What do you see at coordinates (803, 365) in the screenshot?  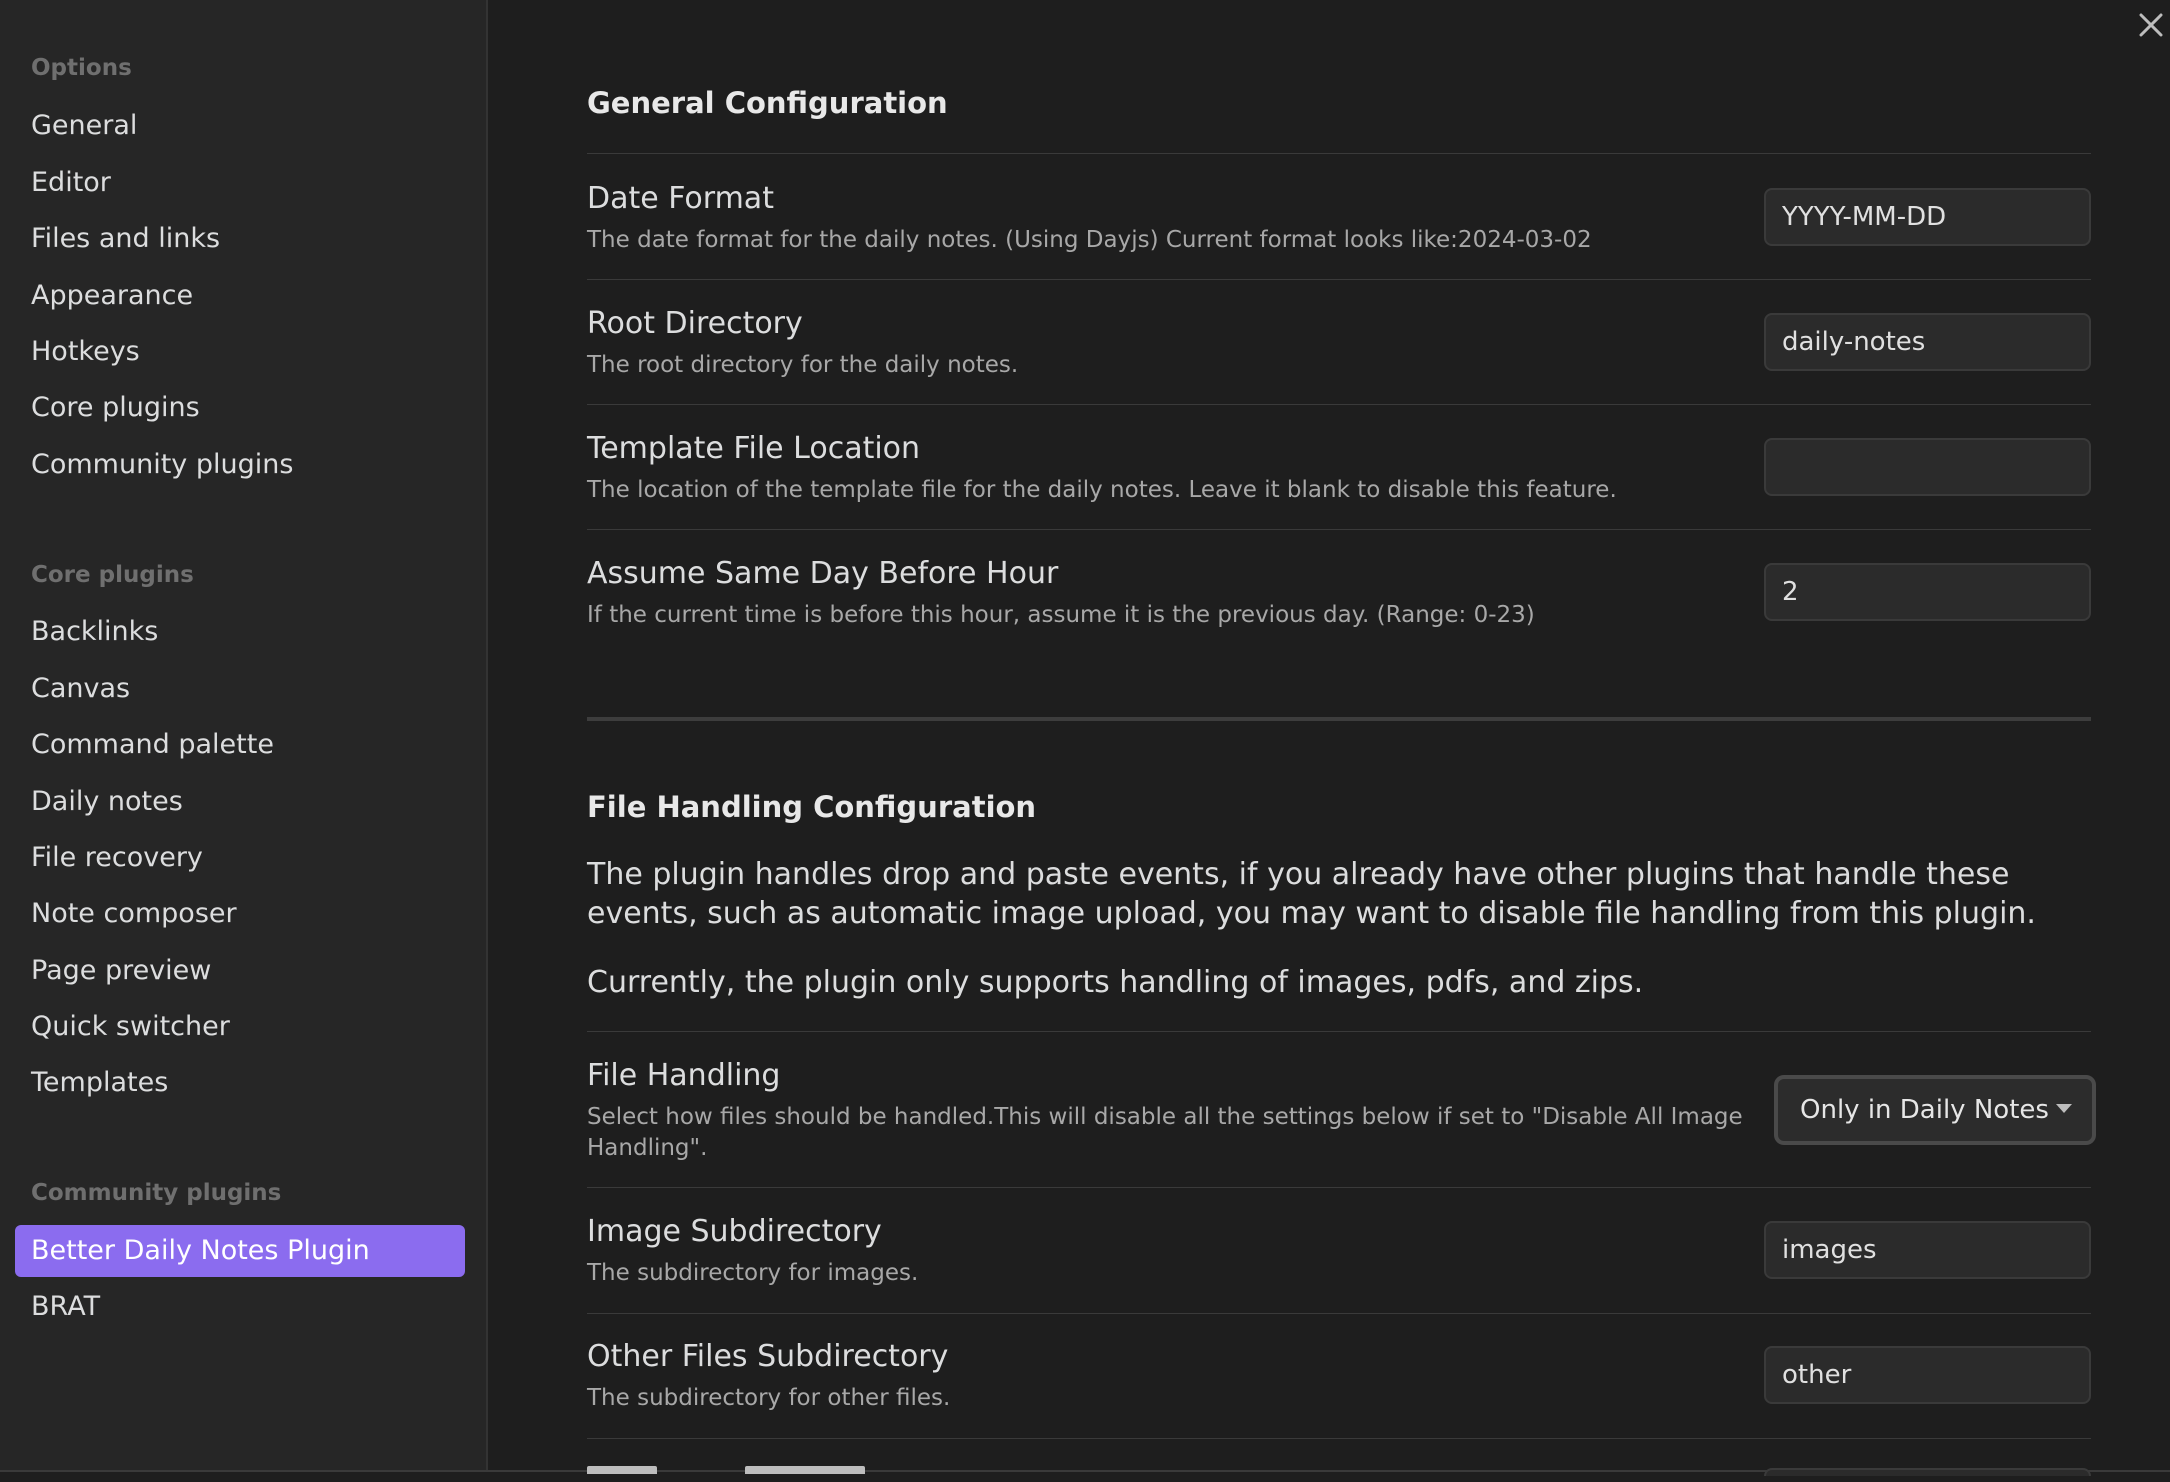 I see `root-directory-desc: The root directory for the daily notes.` at bounding box center [803, 365].